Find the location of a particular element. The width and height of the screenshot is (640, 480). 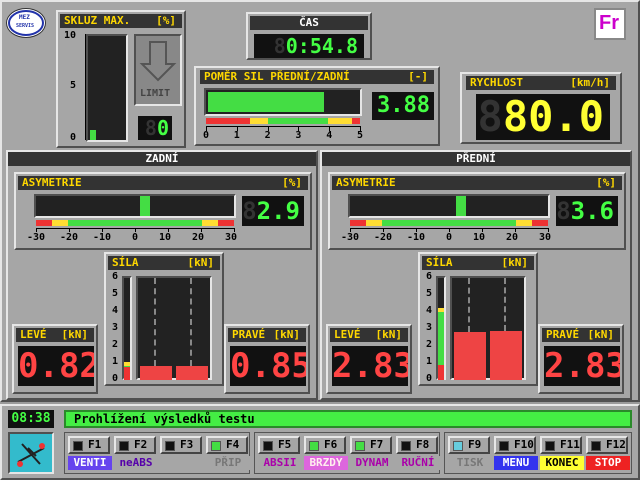

sila-tick-label: 6 is located at coordinates (429, 276).